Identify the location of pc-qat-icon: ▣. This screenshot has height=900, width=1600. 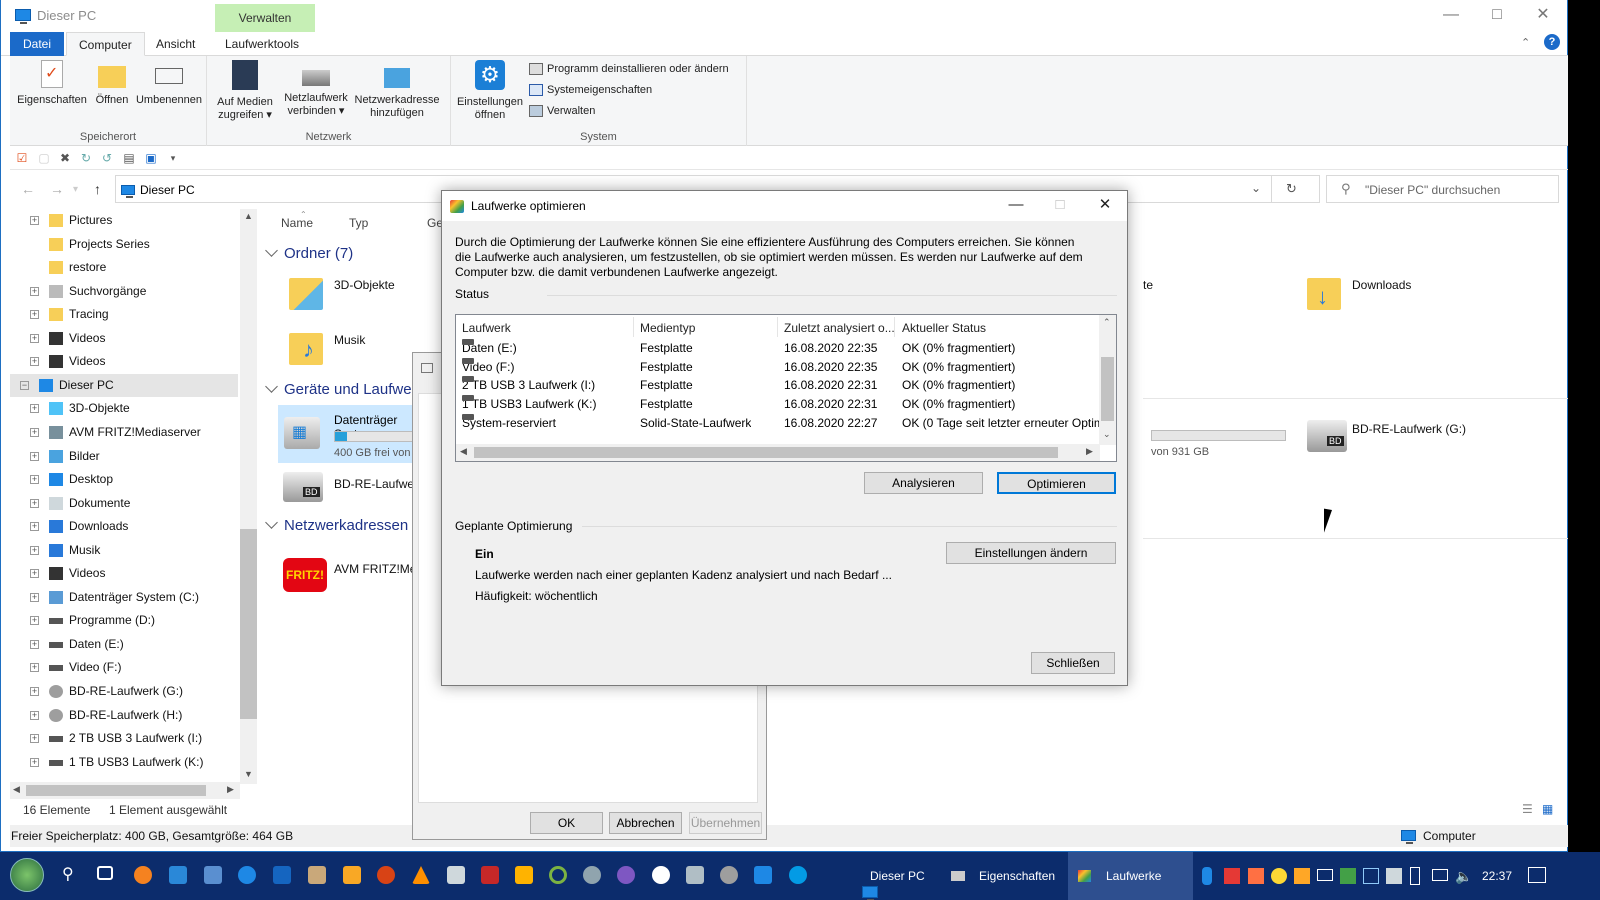
(151, 158).